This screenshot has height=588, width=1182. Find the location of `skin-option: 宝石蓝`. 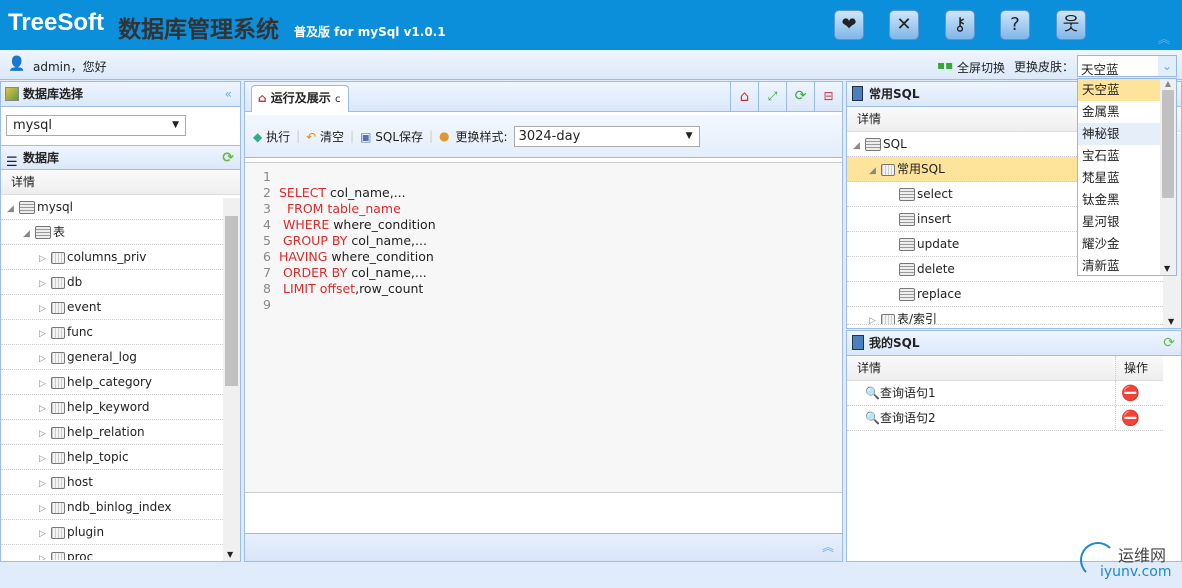

skin-option: 宝石蓝 is located at coordinates (1119, 156).